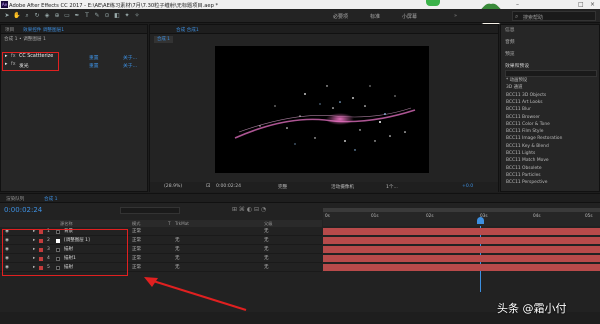 This screenshot has height=324, width=600. Describe the element at coordinates (551, 73) in the screenshot. I see `effects-search-field` at that location.